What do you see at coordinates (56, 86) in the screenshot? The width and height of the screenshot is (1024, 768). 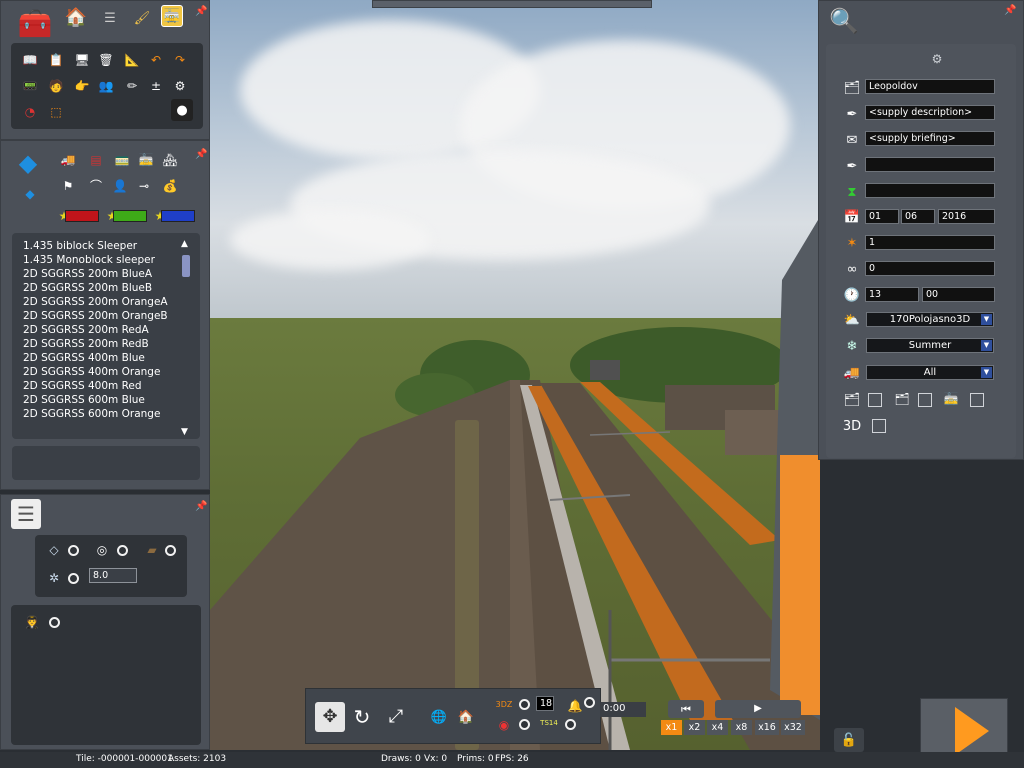 I see `driver-icon: 🧑` at bounding box center [56, 86].